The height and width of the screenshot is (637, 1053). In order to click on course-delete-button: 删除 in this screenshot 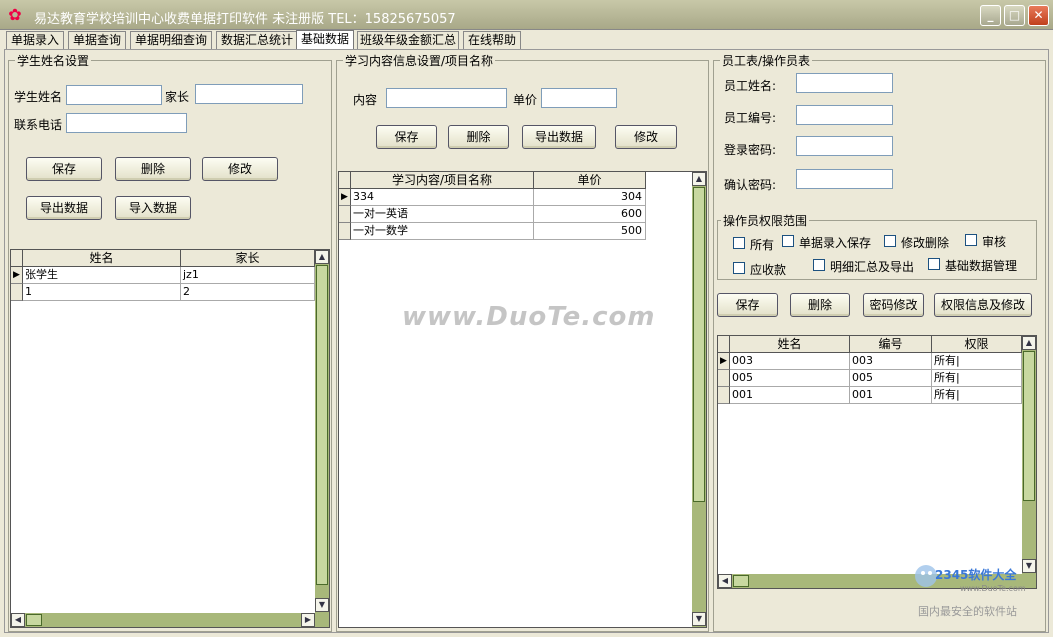, I will do `click(478, 137)`.